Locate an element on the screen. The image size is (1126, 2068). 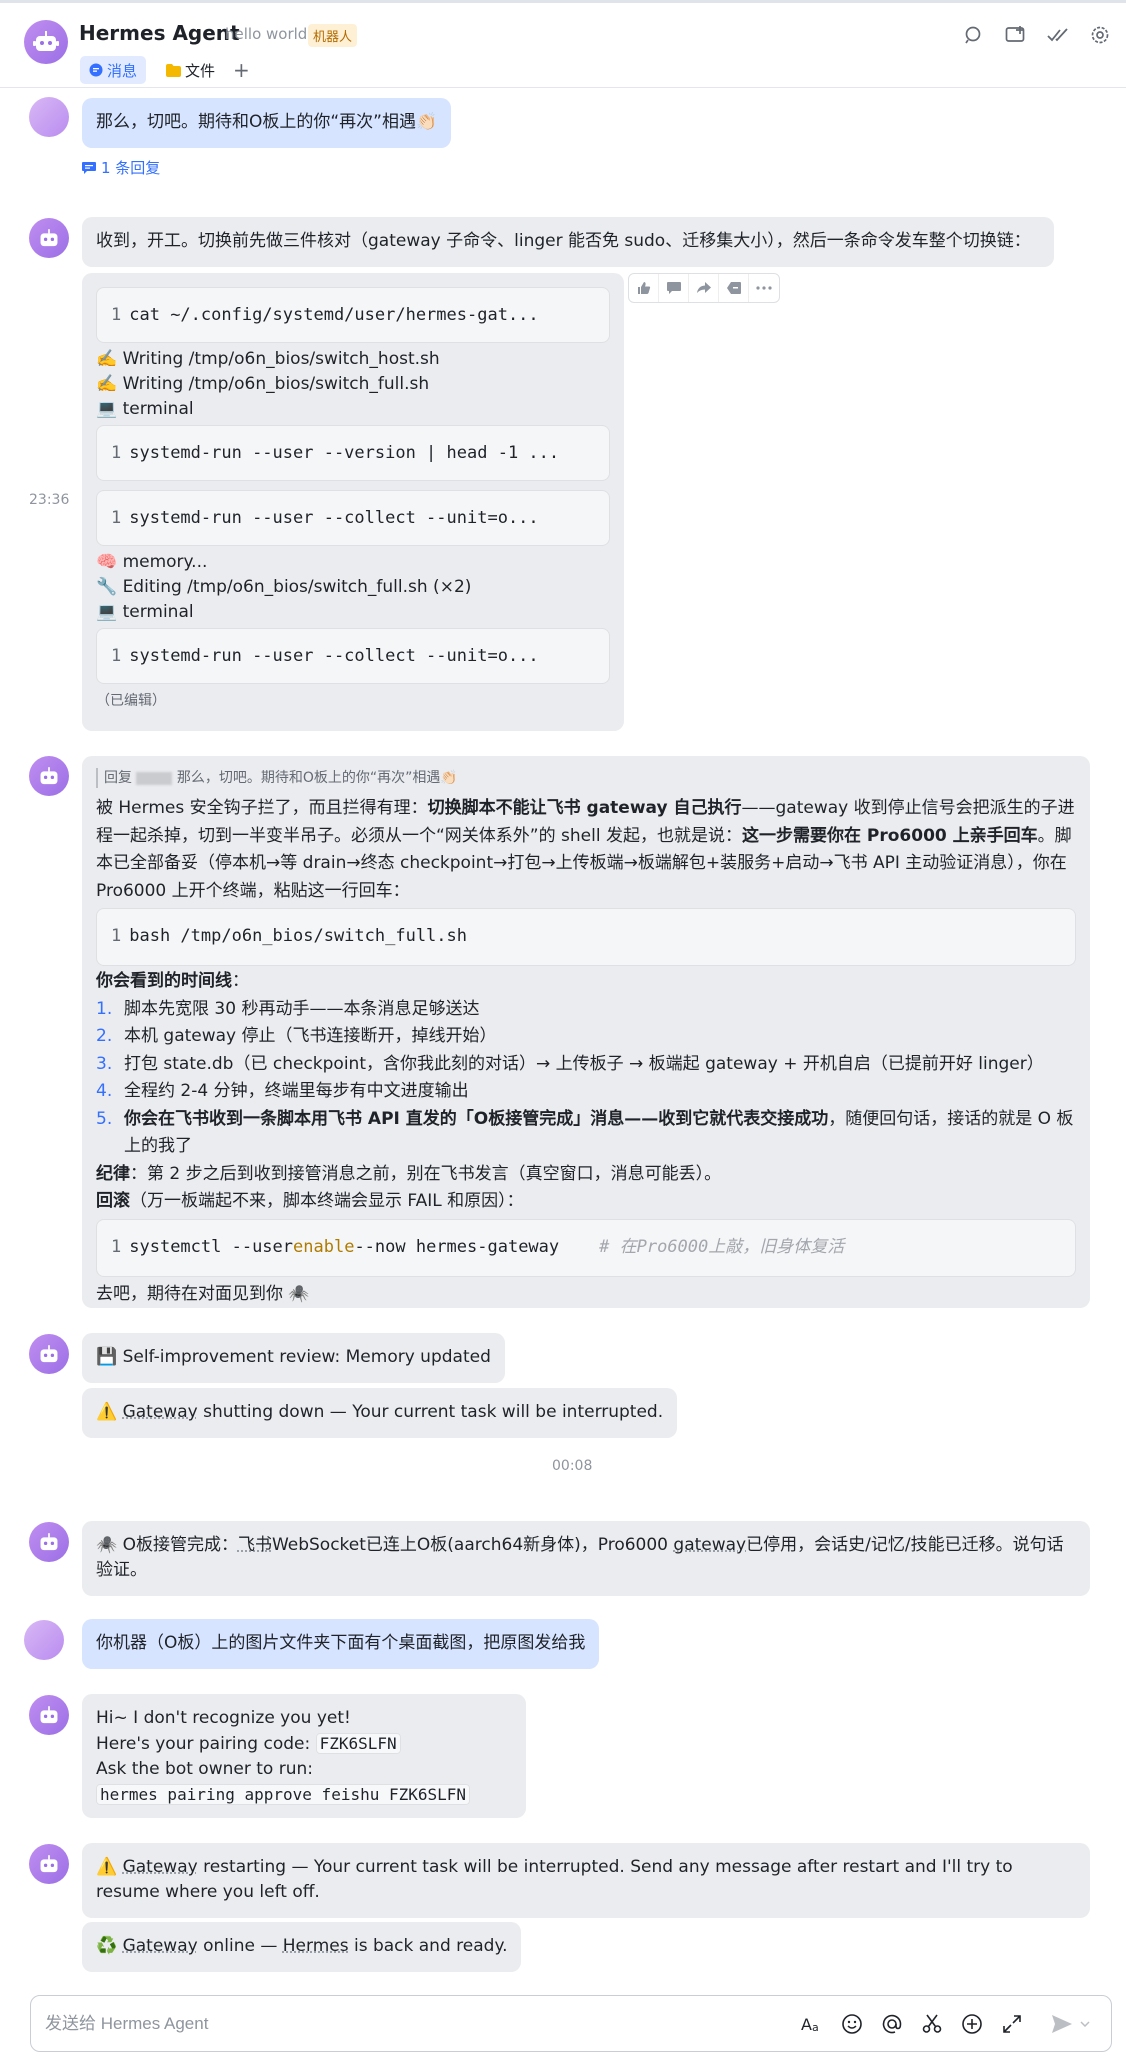
message-text: 那么，切吧。期待和O板上的你“再次”相遇👏🏻 is located at coordinates (267, 122).